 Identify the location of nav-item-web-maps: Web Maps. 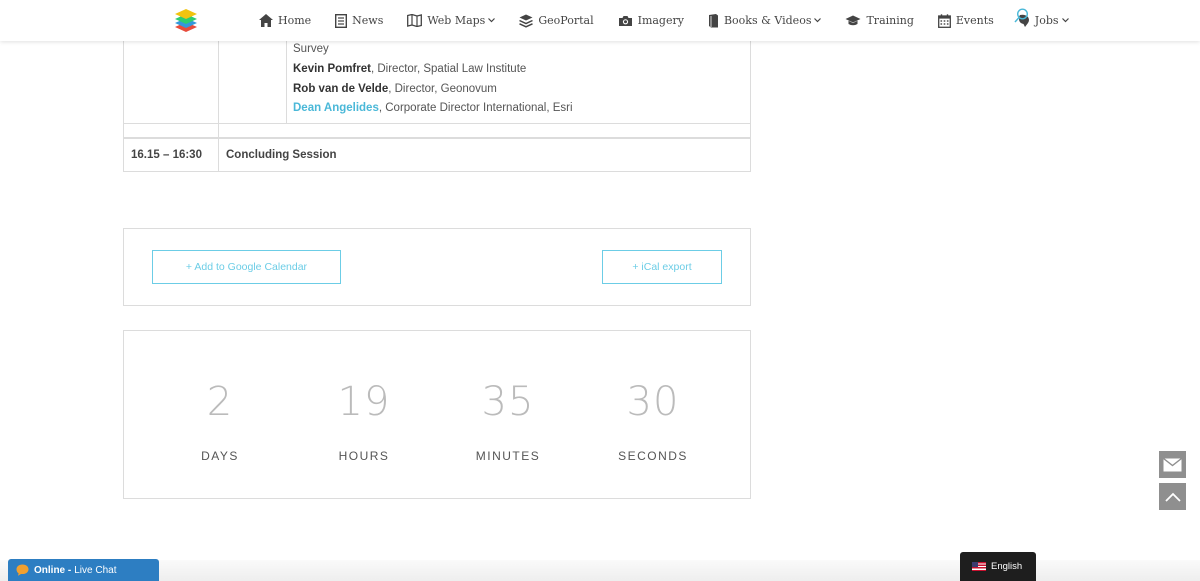
(451, 20).